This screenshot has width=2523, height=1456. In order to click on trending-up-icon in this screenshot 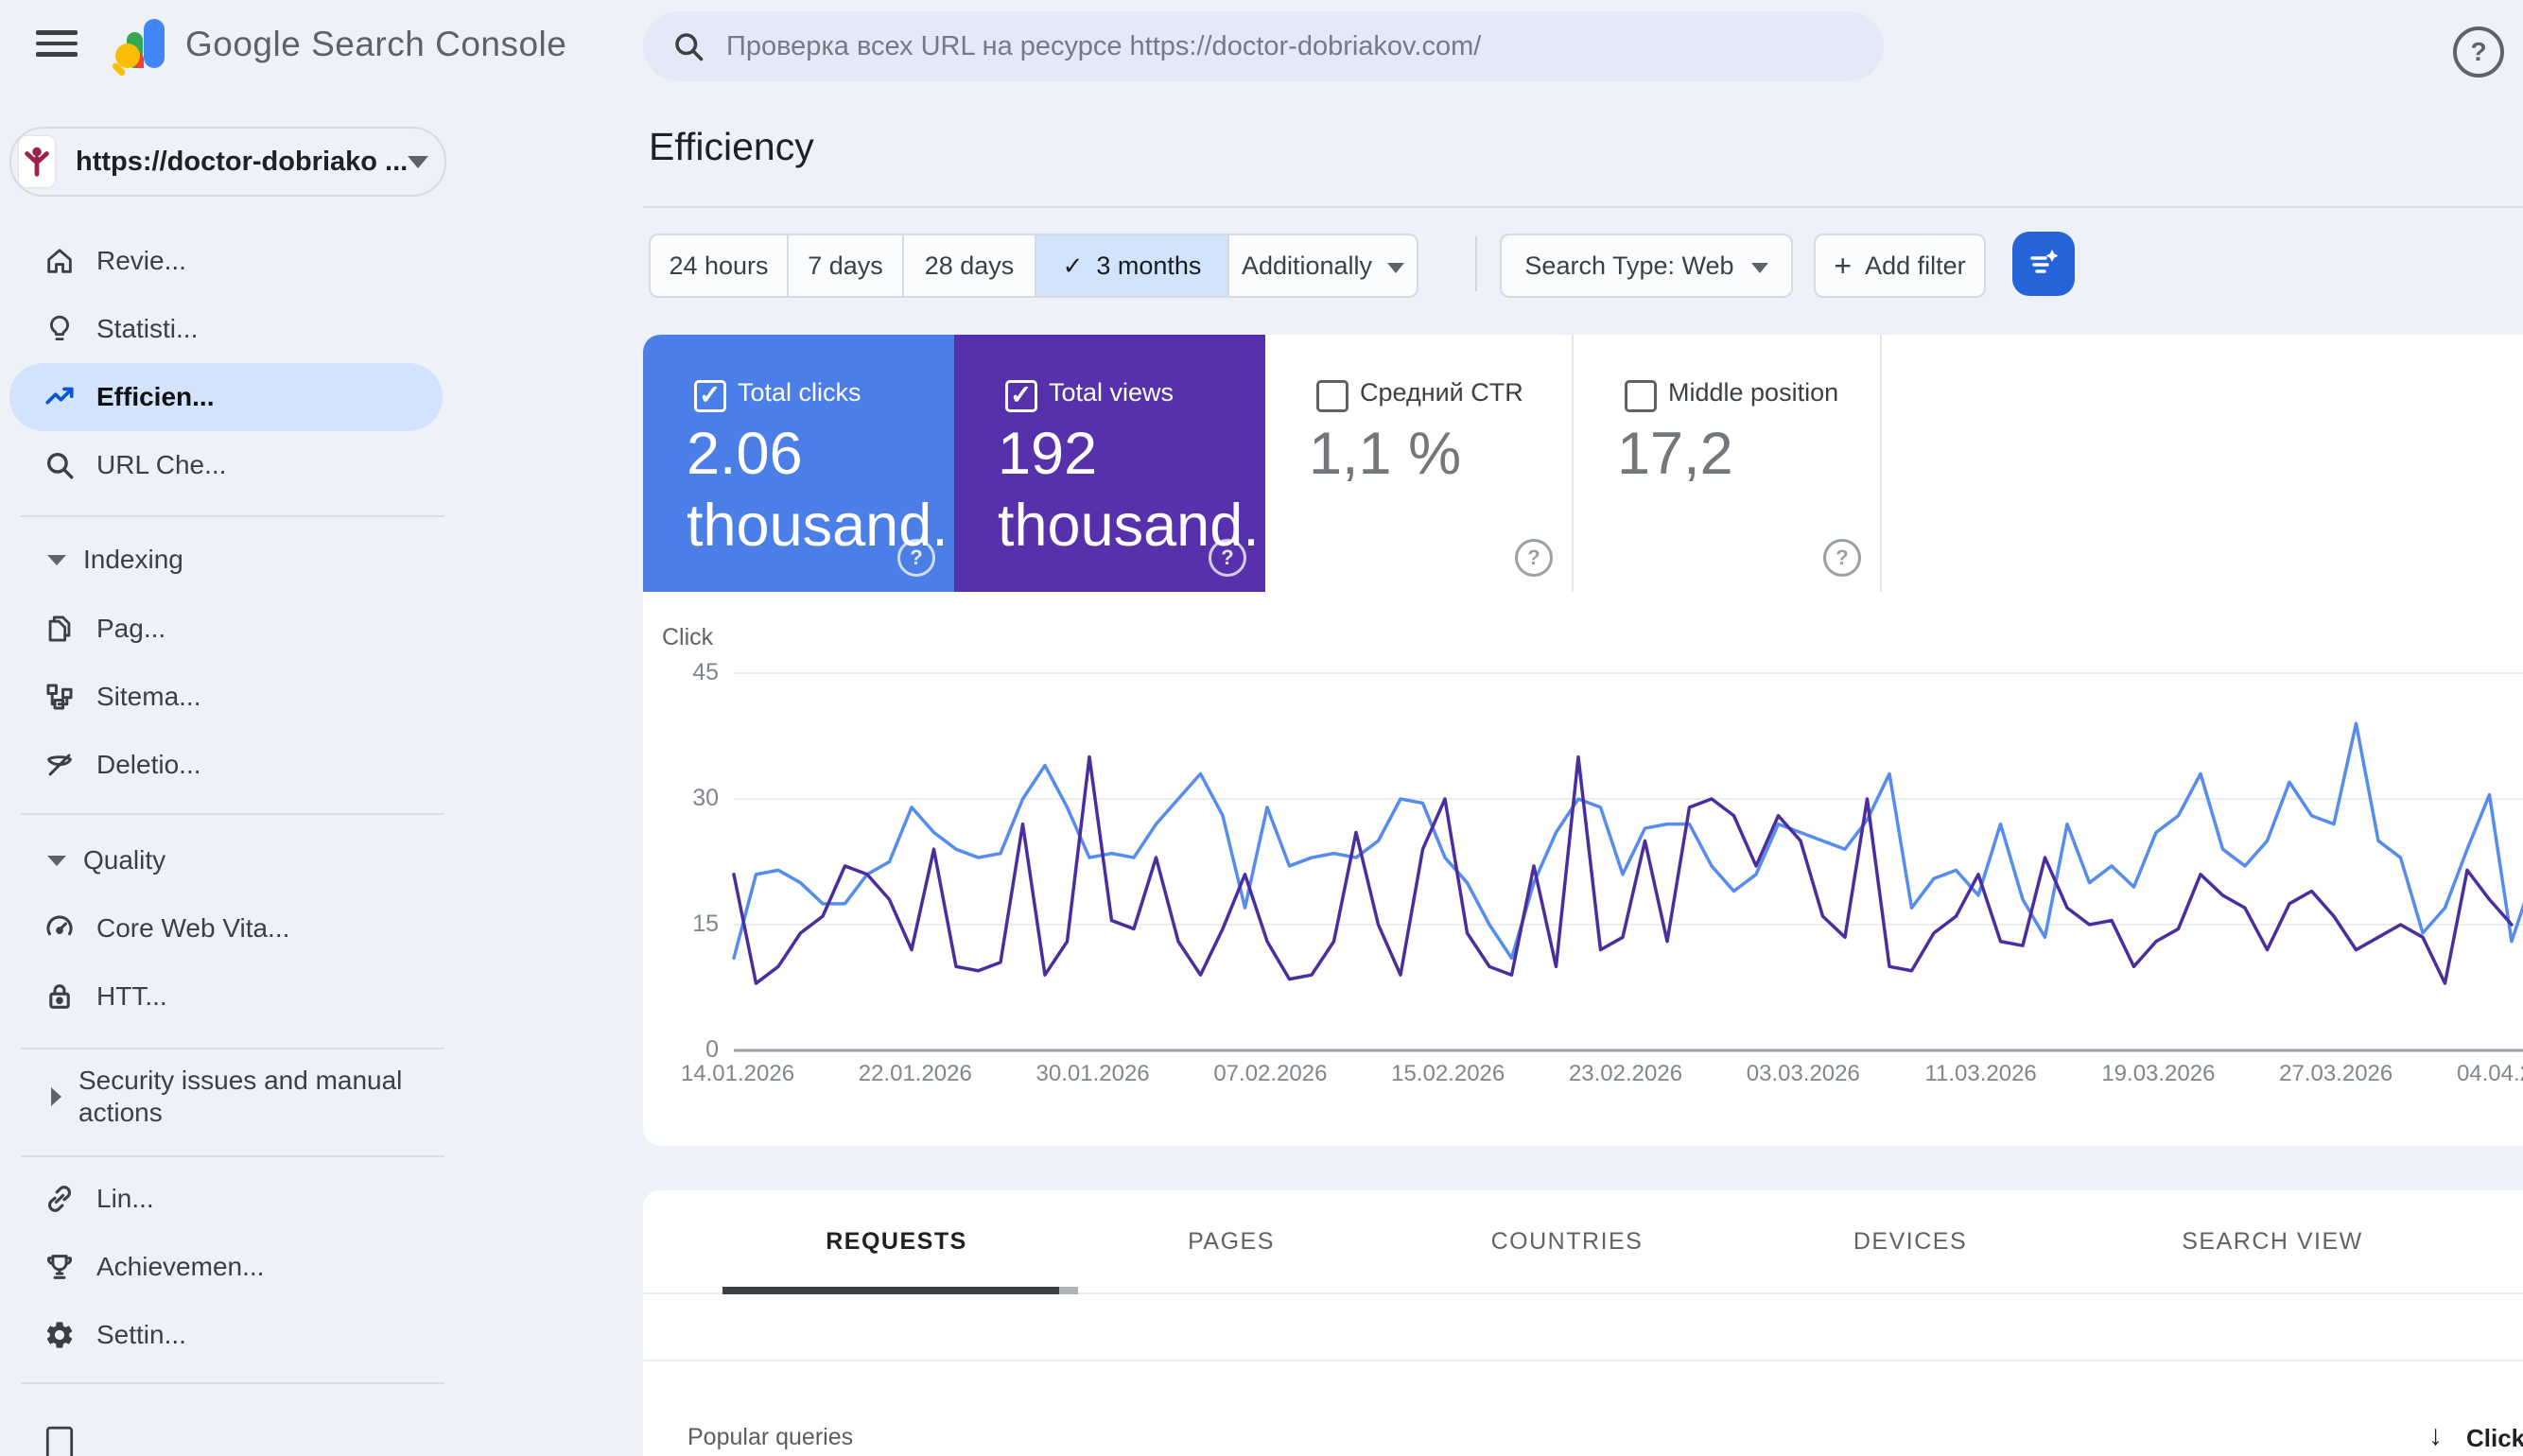, I will do `click(60, 397)`.